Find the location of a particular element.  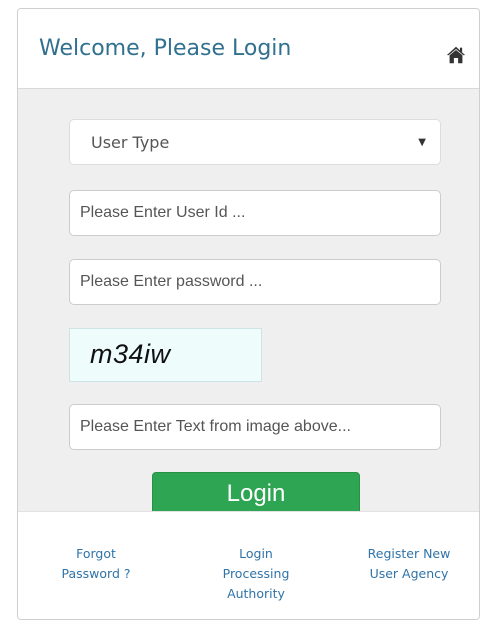

login-button: Login is located at coordinates (256, 494).